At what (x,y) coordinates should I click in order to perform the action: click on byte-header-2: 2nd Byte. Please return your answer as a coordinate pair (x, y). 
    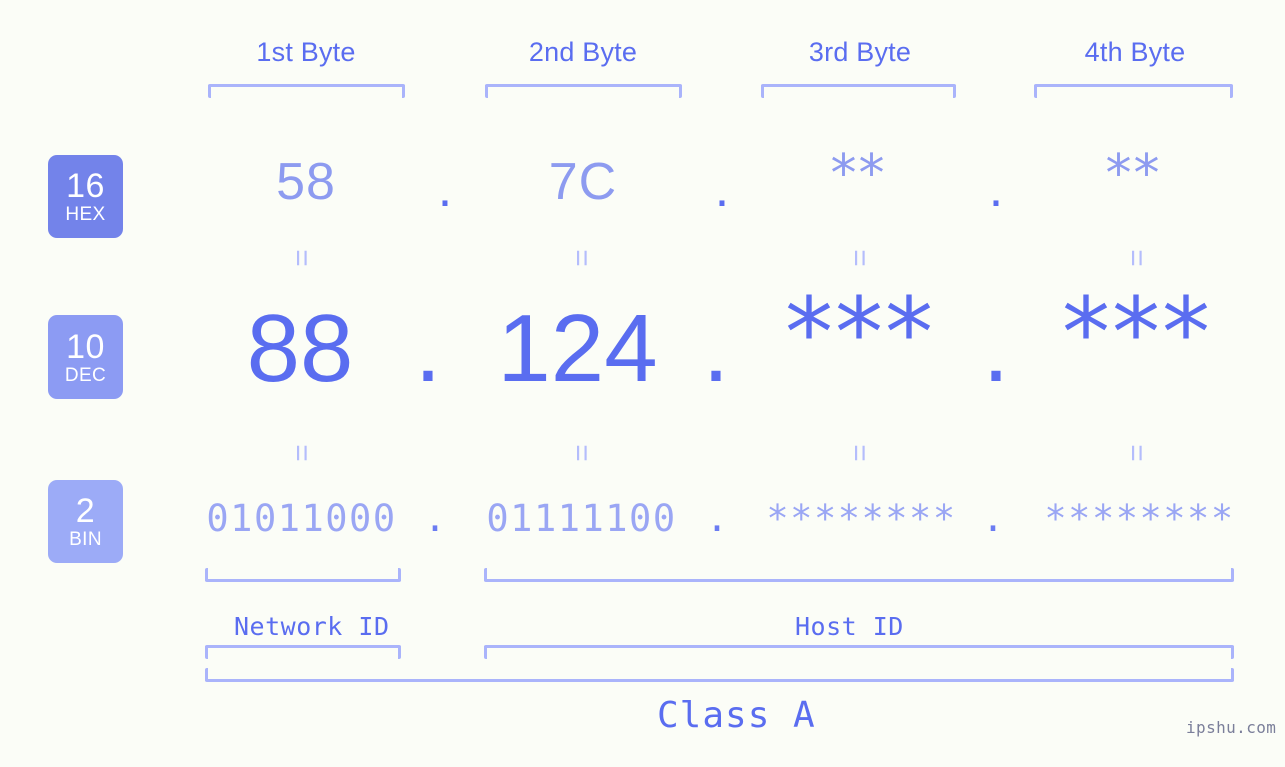
    Looking at the image, I should click on (583, 52).